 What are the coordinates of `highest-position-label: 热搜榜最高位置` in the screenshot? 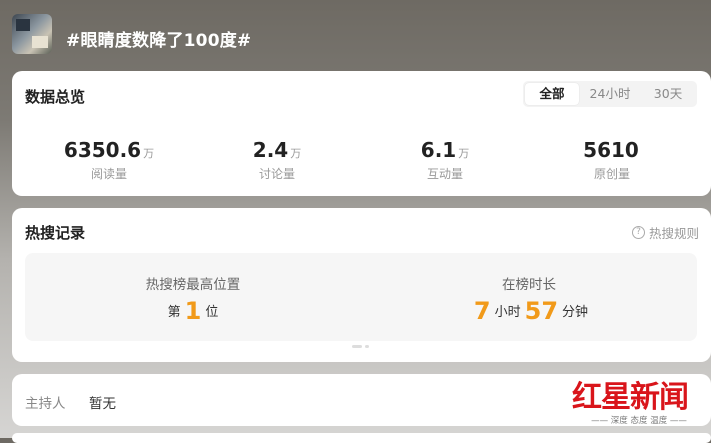 It's located at (193, 285).